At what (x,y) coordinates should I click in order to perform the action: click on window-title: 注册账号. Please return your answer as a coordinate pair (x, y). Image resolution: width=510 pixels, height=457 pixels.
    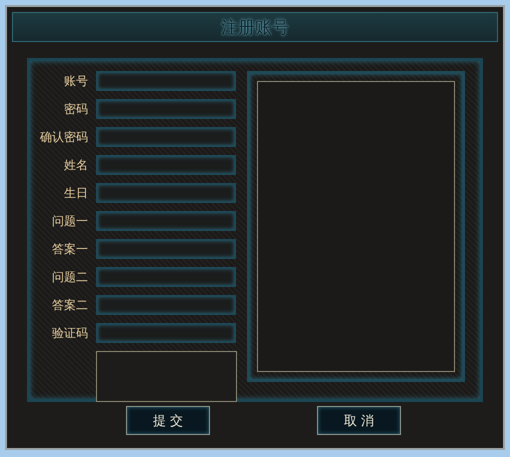
    Looking at the image, I should click on (255, 27).